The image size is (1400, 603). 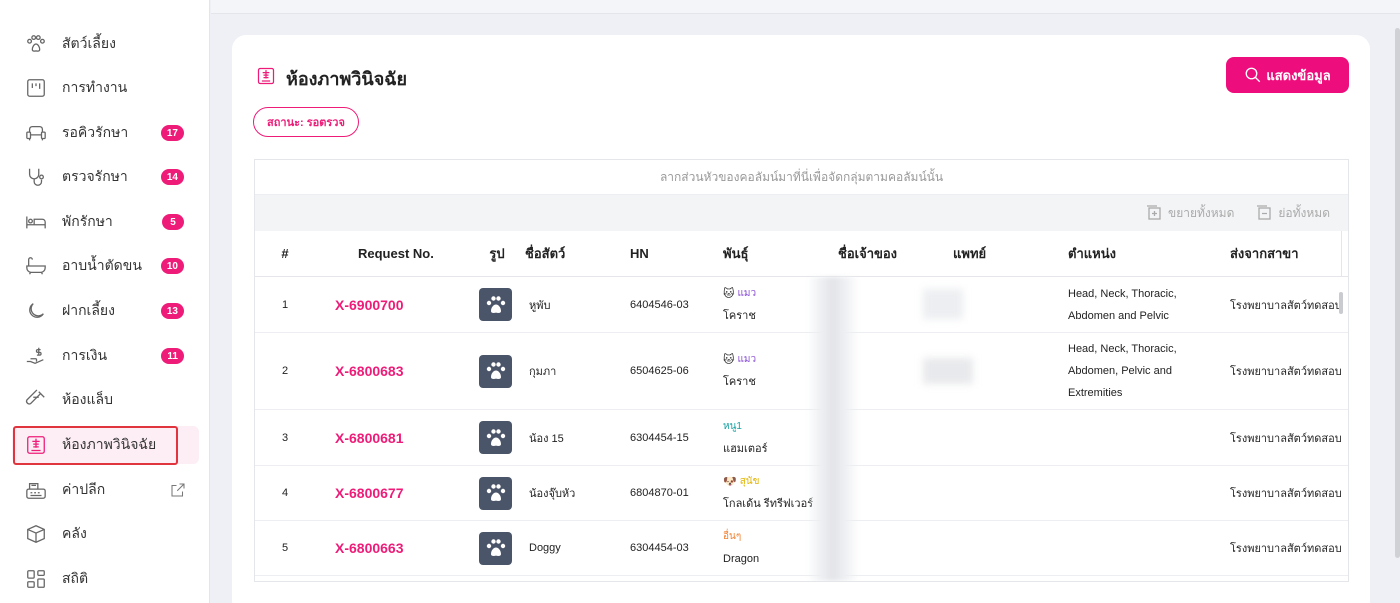 I want to click on expand-all-button: ขยายทั้งหมด, so click(x=1190, y=213).